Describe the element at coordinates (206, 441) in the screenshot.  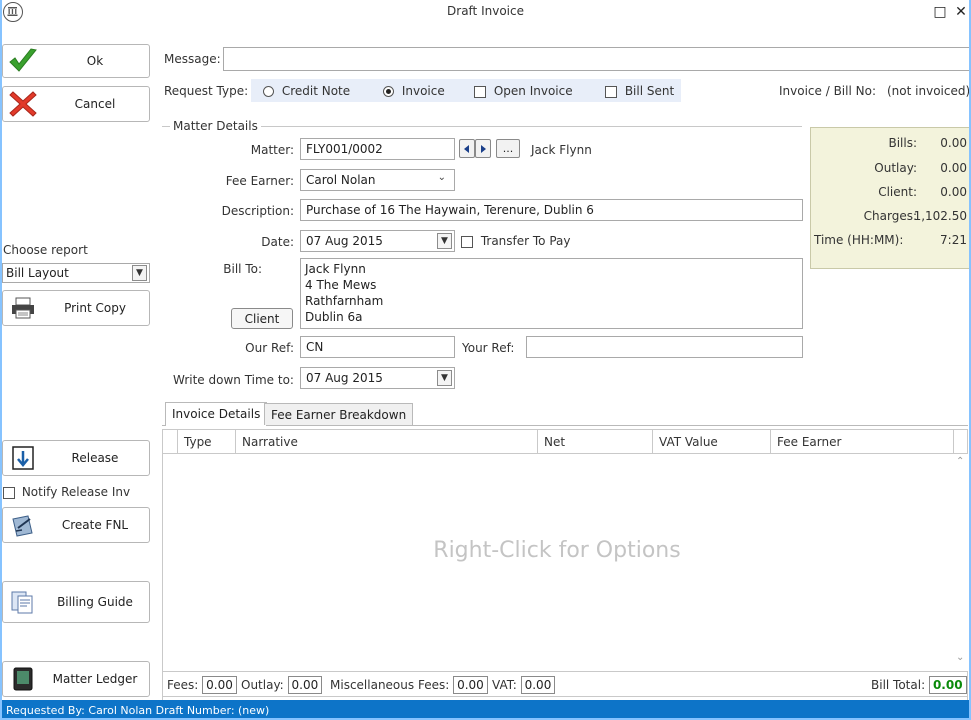
I see `column-header-type: Type` at that location.